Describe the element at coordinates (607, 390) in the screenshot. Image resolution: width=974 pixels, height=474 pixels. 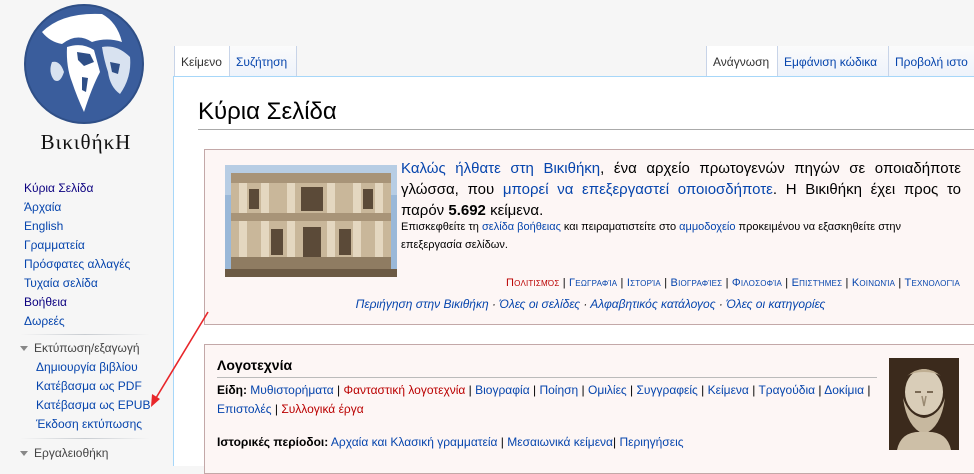
I see `genre-link: Ομιλίες` at that location.